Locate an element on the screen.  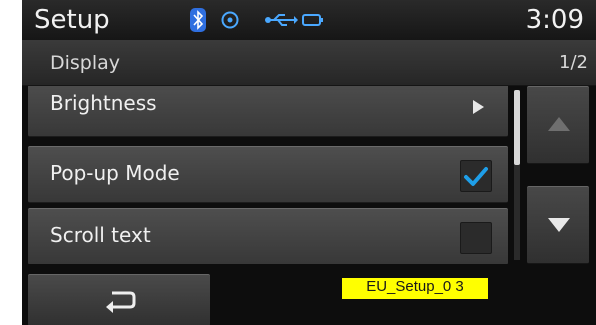
back-arrow-icon is located at coordinates (121, 302).